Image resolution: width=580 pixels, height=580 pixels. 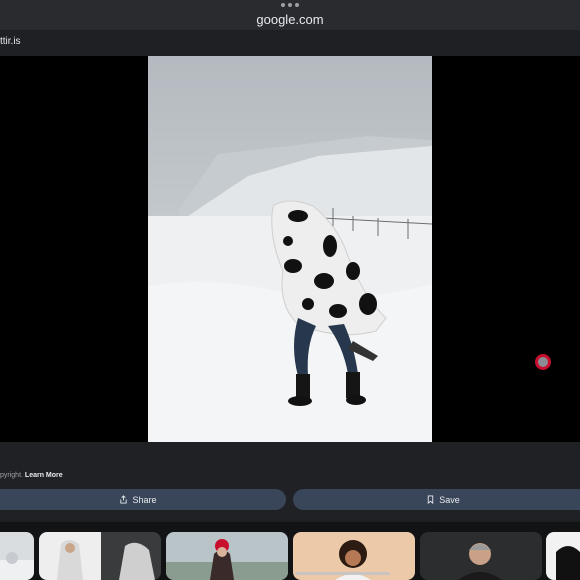 I want to click on bookmark-icon, so click(x=431, y=499).